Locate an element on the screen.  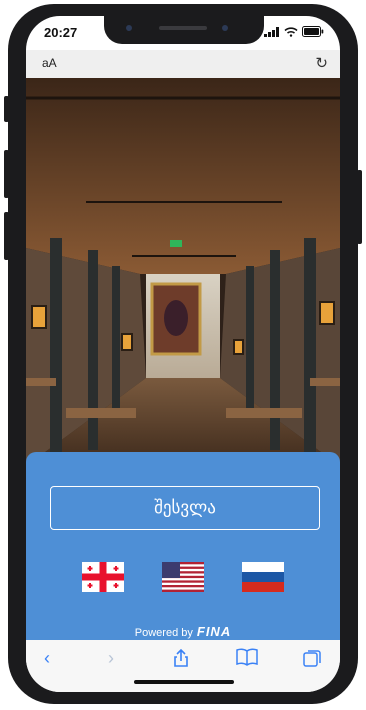
home-indicator is located at coordinates (184, 682).